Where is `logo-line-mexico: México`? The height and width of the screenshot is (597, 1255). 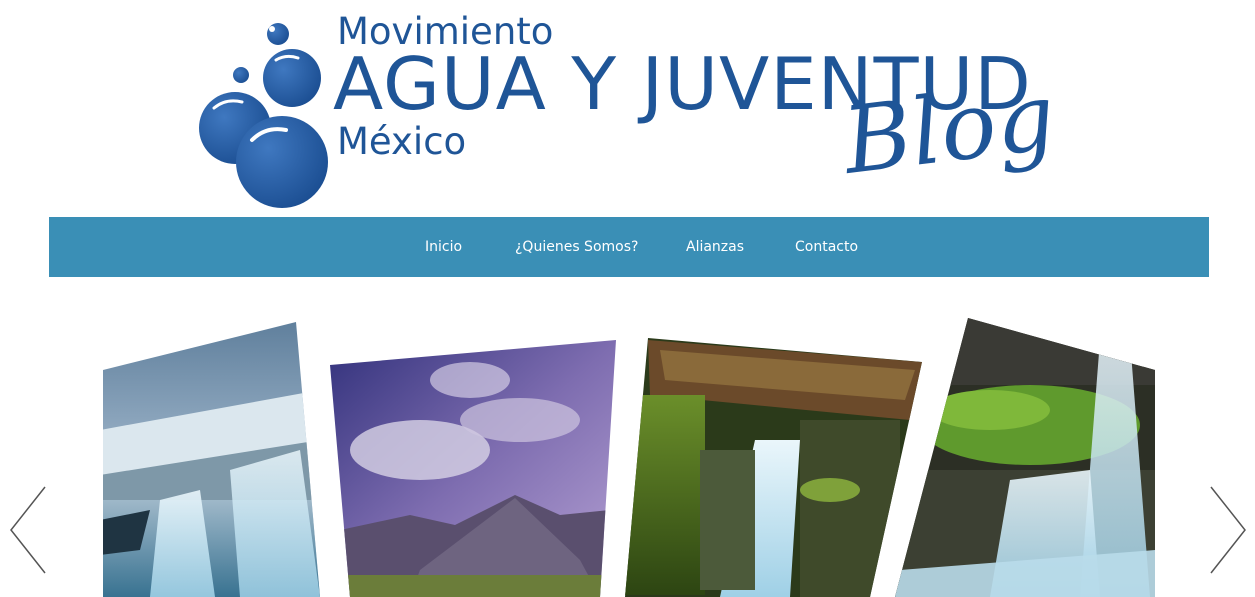 logo-line-mexico: México is located at coordinates (402, 141).